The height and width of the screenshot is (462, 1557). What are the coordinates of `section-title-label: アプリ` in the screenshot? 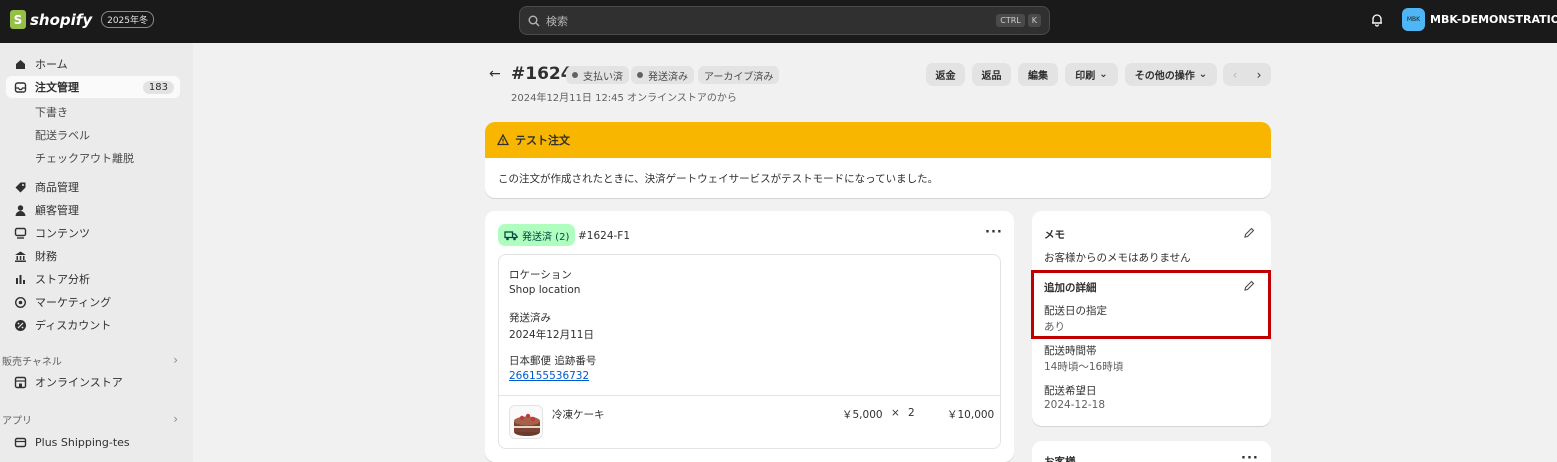 It's located at (17, 421).